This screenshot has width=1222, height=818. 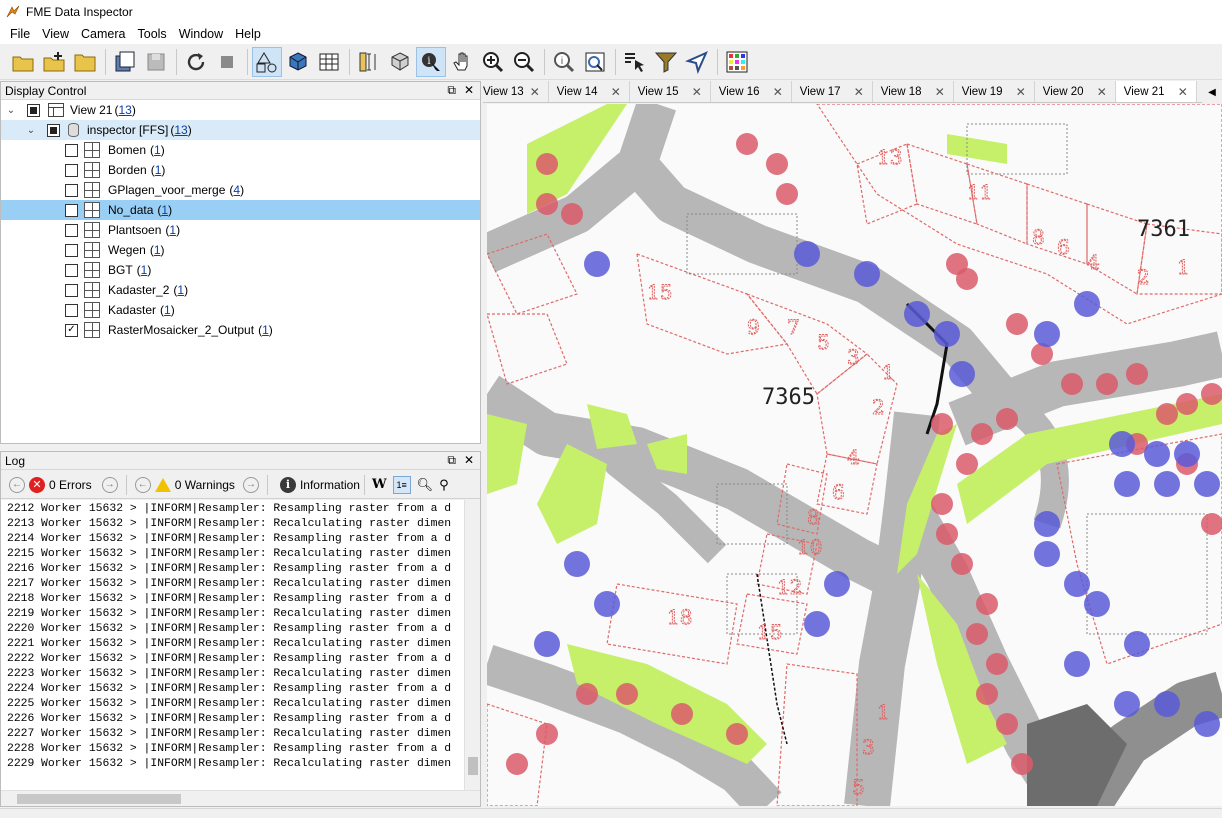 What do you see at coordinates (472, 645) in the screenshot?
I see `log-vertical-scrollbar` at bounding box center [472, 645].